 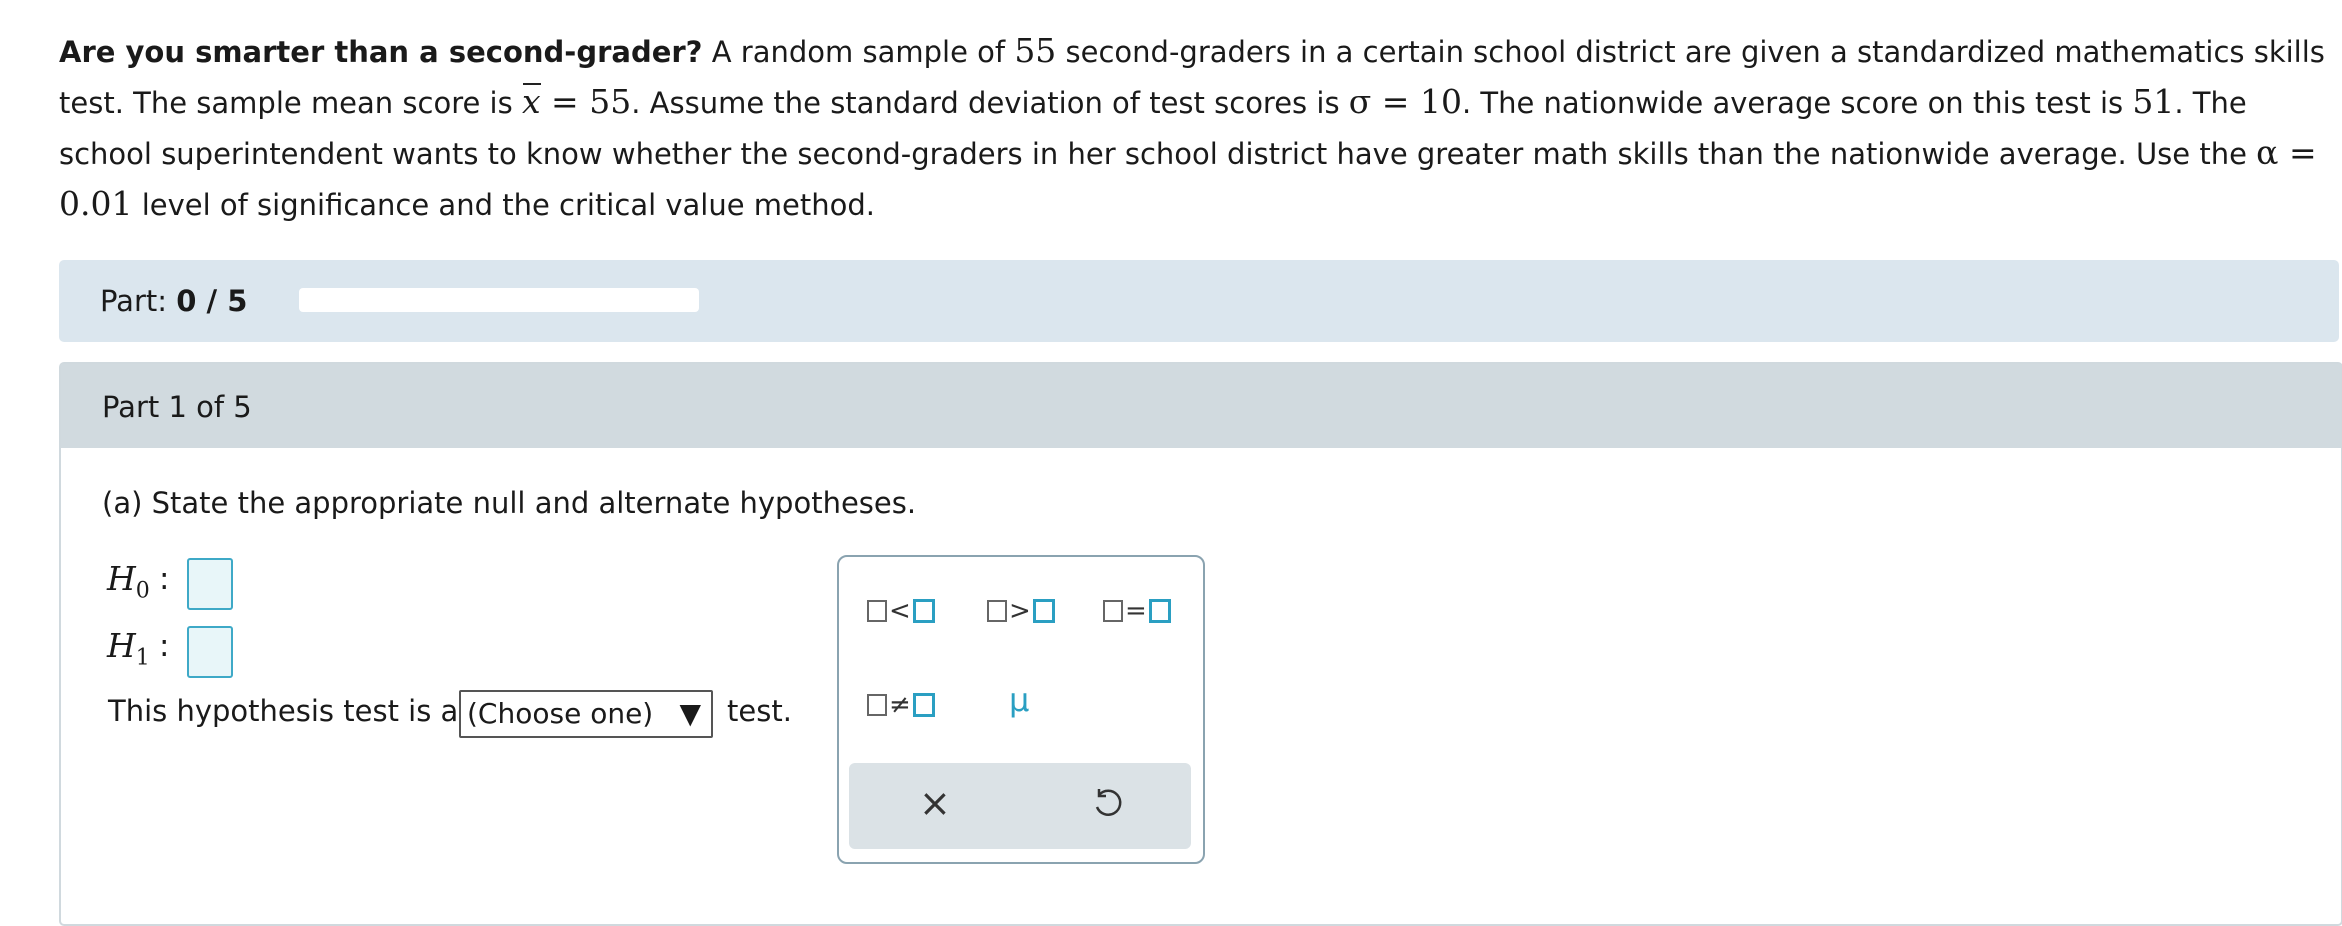 I want to click on equals-symbol: =, so click(x=1136, y=611).